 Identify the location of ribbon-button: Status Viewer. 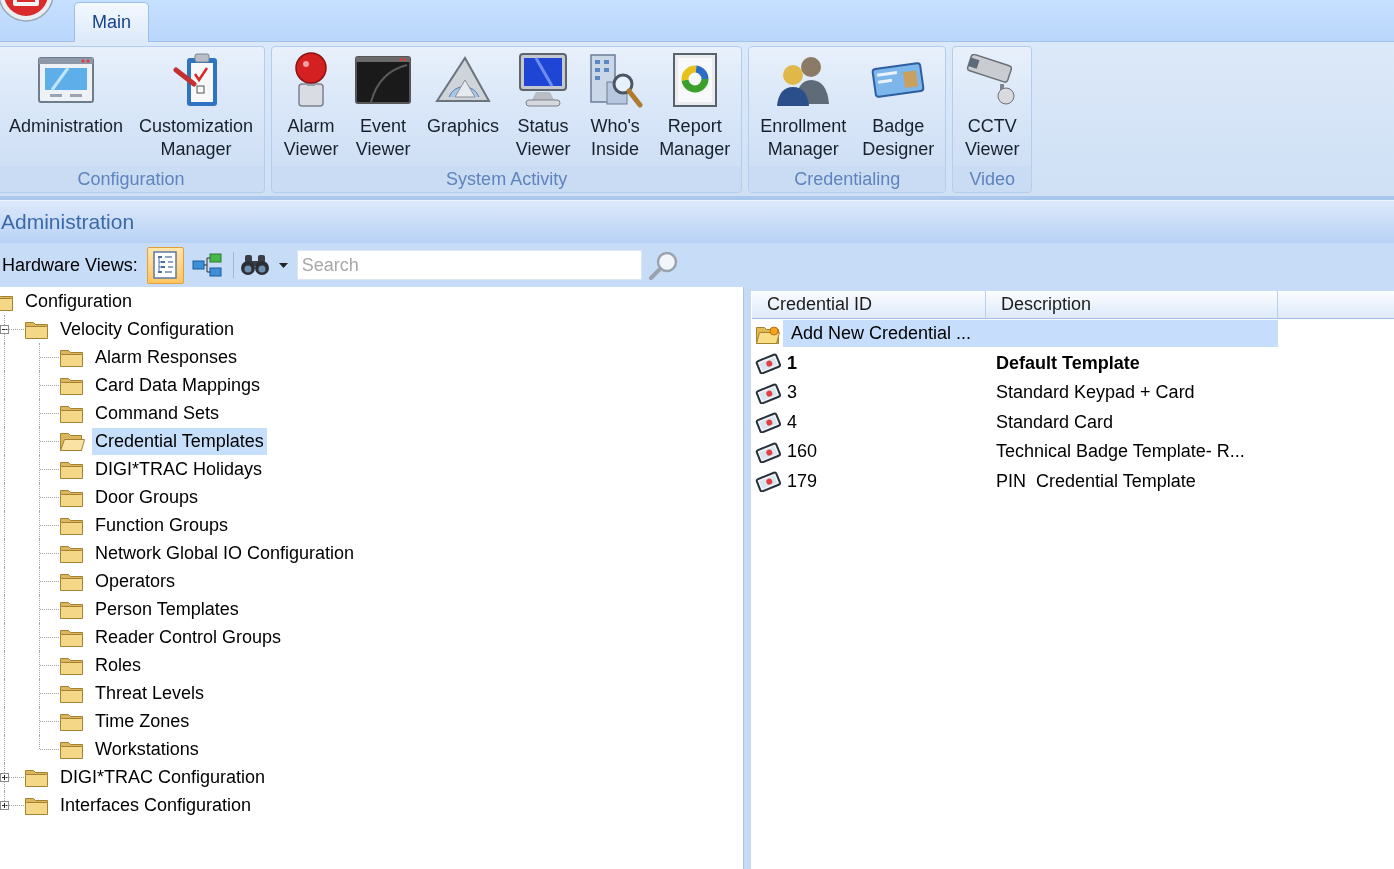
(543, 106).